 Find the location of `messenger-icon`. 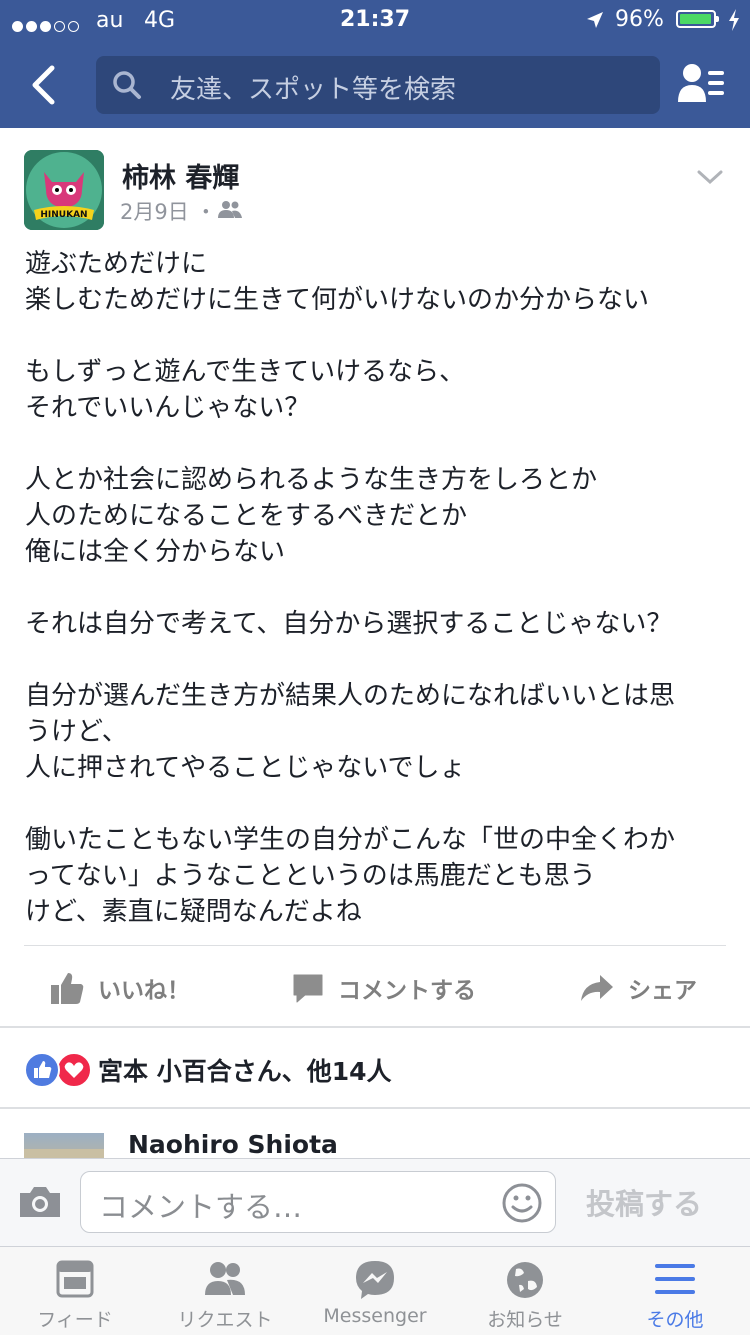

messenger-icon is located at coordinates (375, 1280).